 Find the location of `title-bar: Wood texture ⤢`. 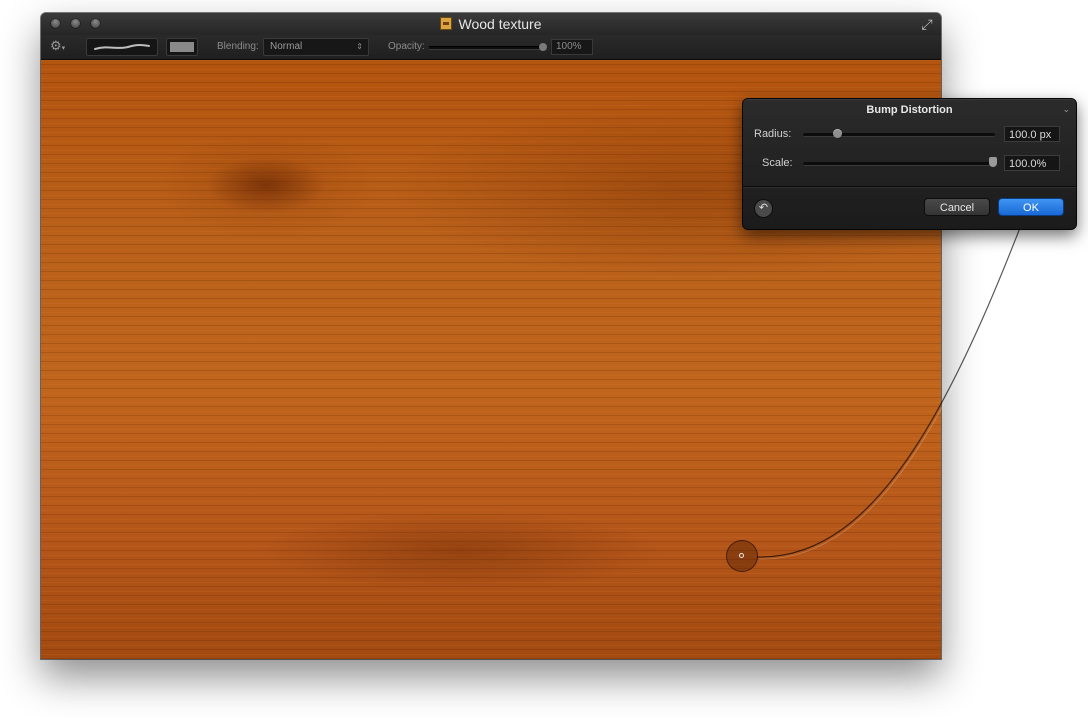

title-bar: Wood texture ⤢ is located at coordinates (491, 24).